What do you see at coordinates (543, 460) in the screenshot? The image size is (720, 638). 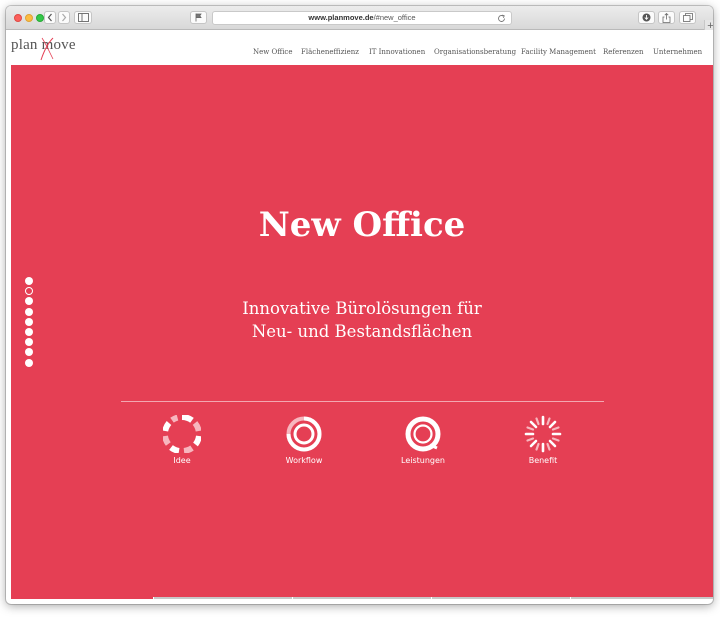 I see `feature-benefit-label: Benefit` at bounding box center [543, 460].